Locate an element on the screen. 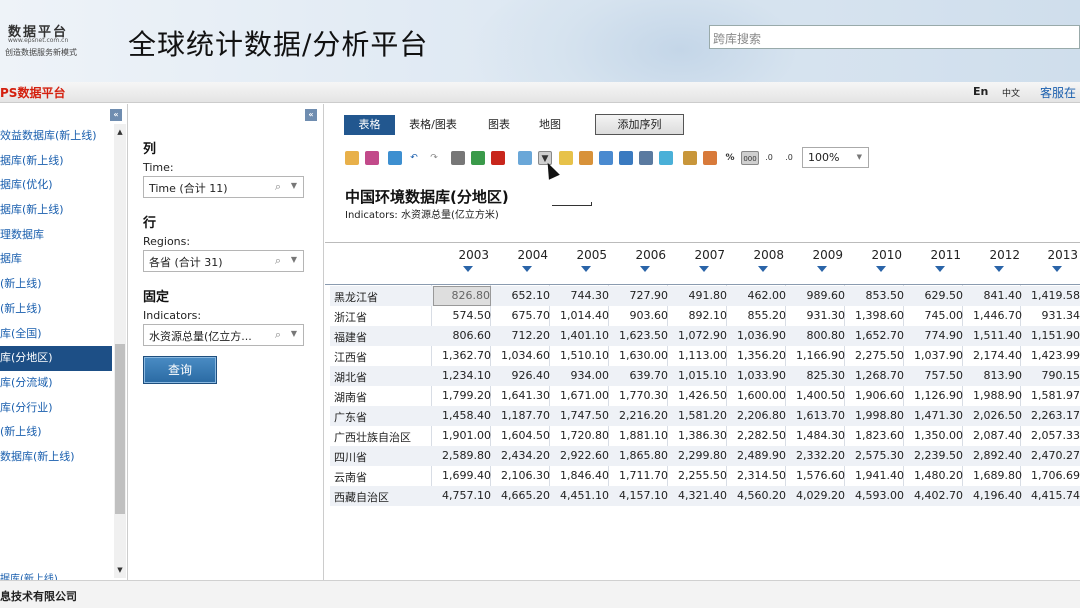 This screenshot has width=1080, height=608. table-cell: 1,187.70 is located at coordinates (521, 415).